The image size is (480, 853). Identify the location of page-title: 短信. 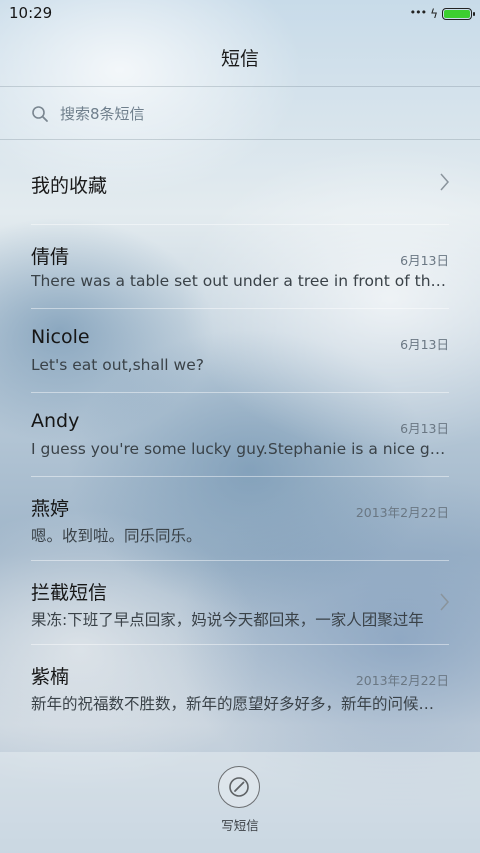
(239, 58).